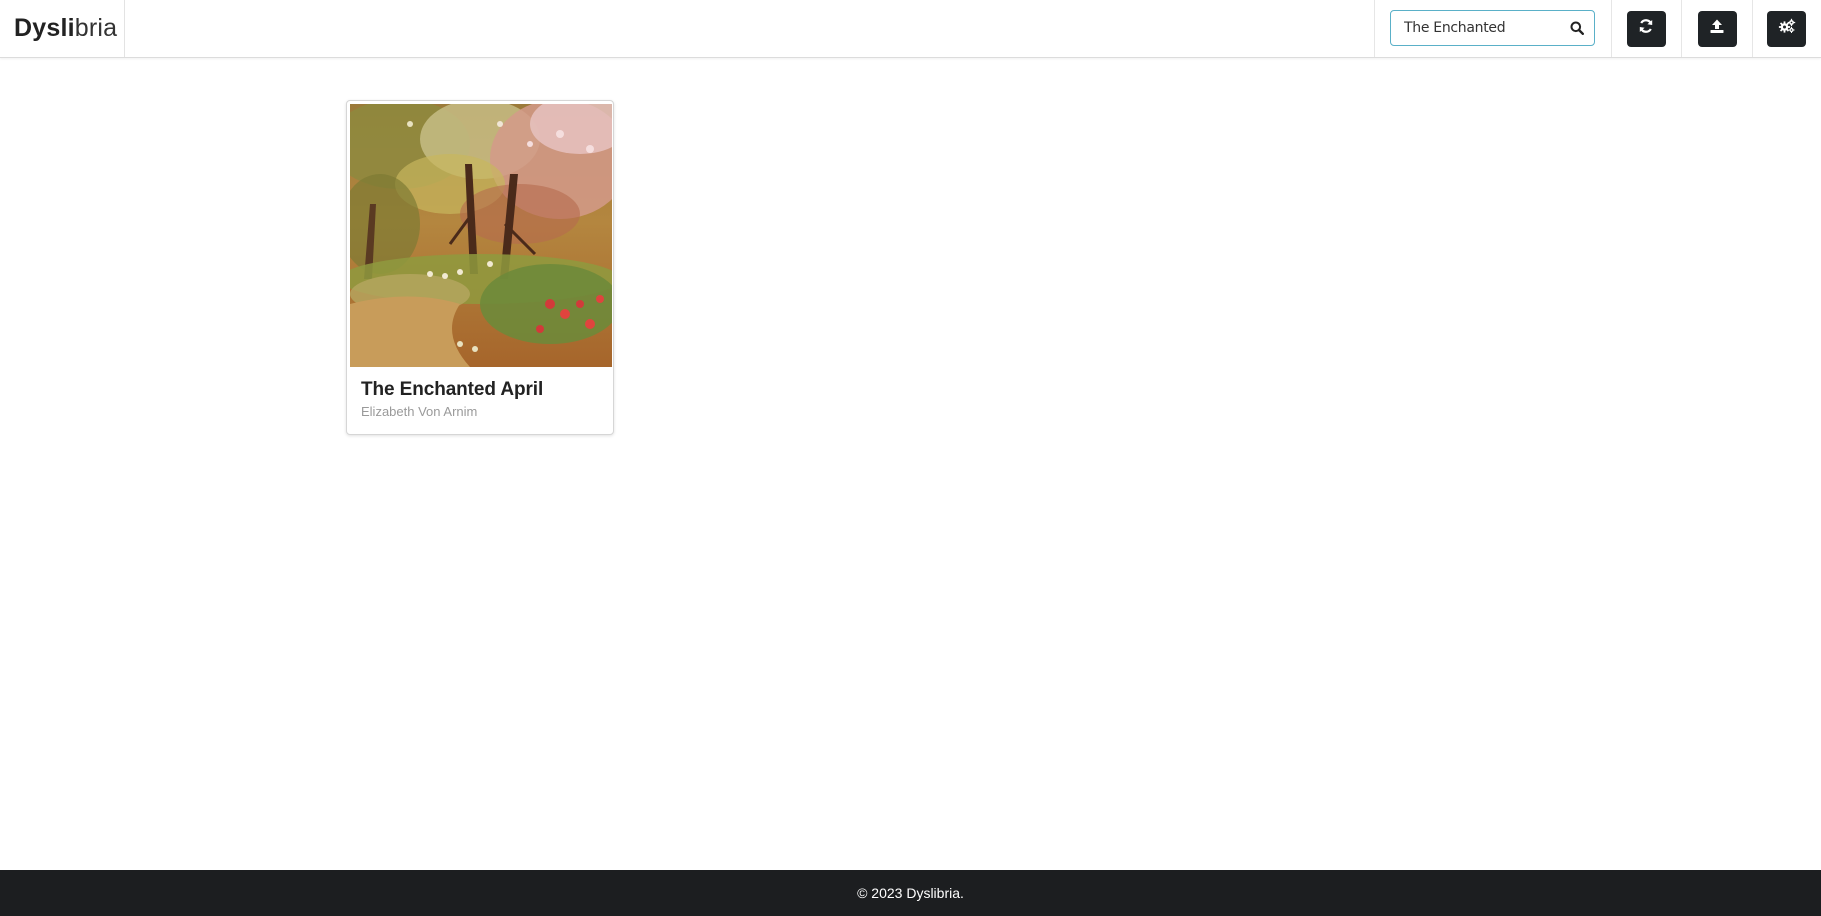  I want to click on footer: © 2023 Dyslibria., so click(910, 893).